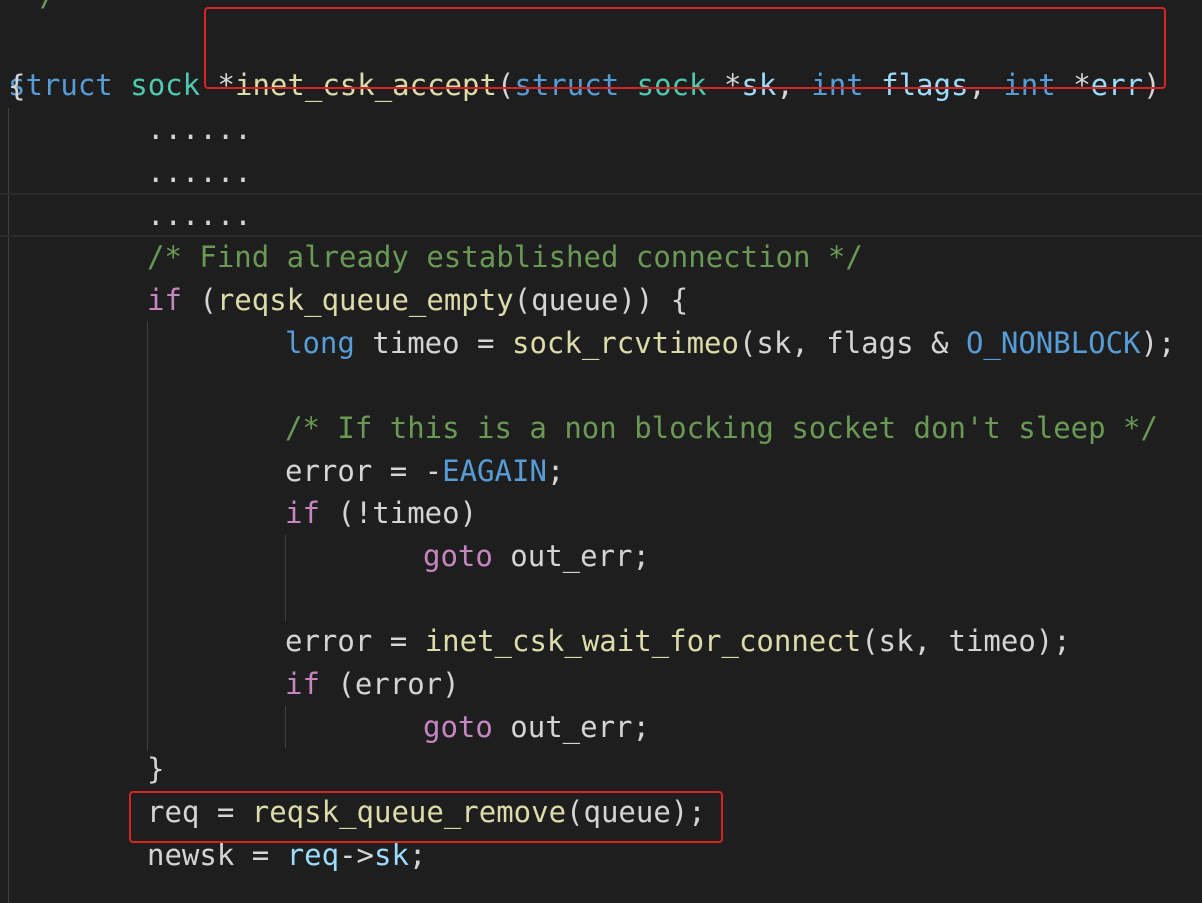 This screenshot has height=903, width=1202. What do you see at coordinates (199, 300) in the screenshot?
I see `token-paren: (` at bounding box center [199, 300].